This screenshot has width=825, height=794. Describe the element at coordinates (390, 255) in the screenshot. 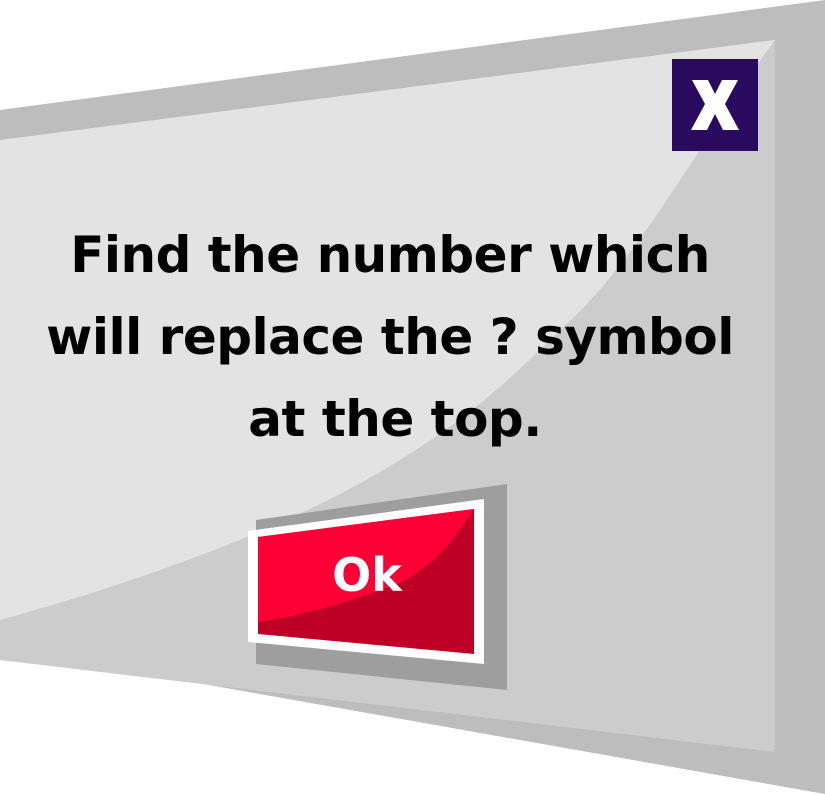

I see `dialog-message-line-1: Find the number which` at that location.